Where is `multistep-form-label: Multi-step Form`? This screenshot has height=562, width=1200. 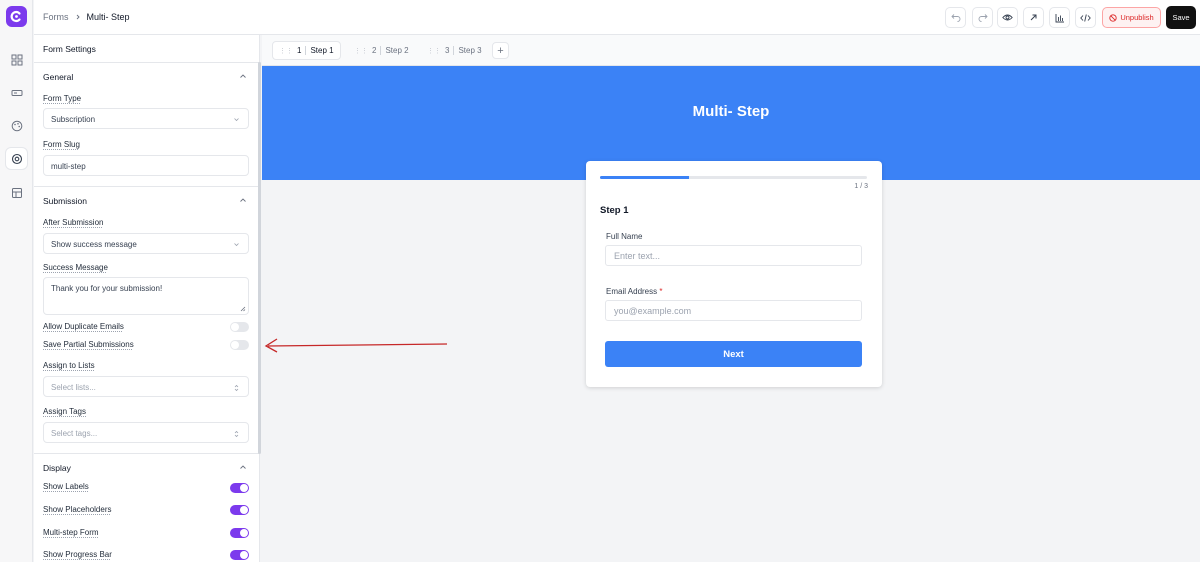 multistep-form-label: Multi-step Form is located at coordinates (71, 532).